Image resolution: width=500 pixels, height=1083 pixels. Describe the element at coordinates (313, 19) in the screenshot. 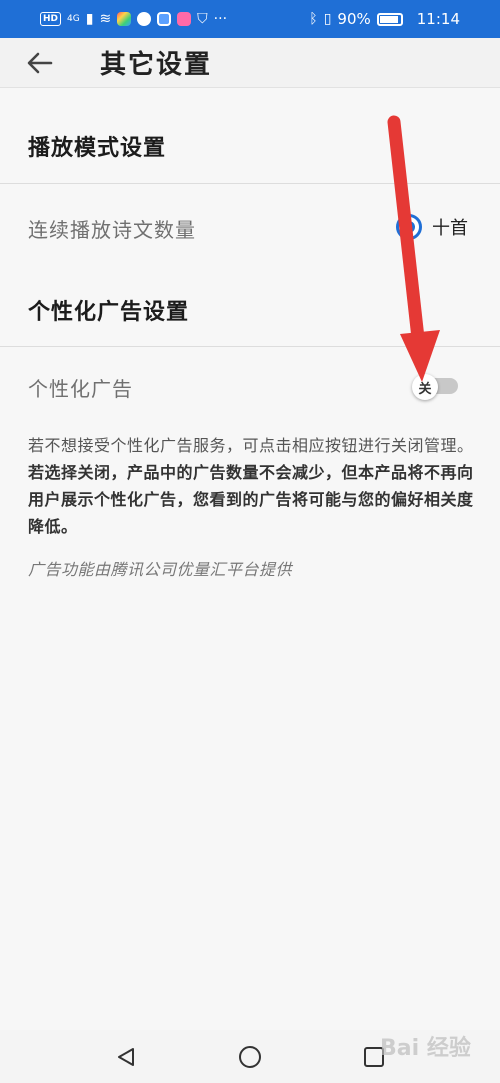

I see `bluetooth-icon: ᛒ` at that location.